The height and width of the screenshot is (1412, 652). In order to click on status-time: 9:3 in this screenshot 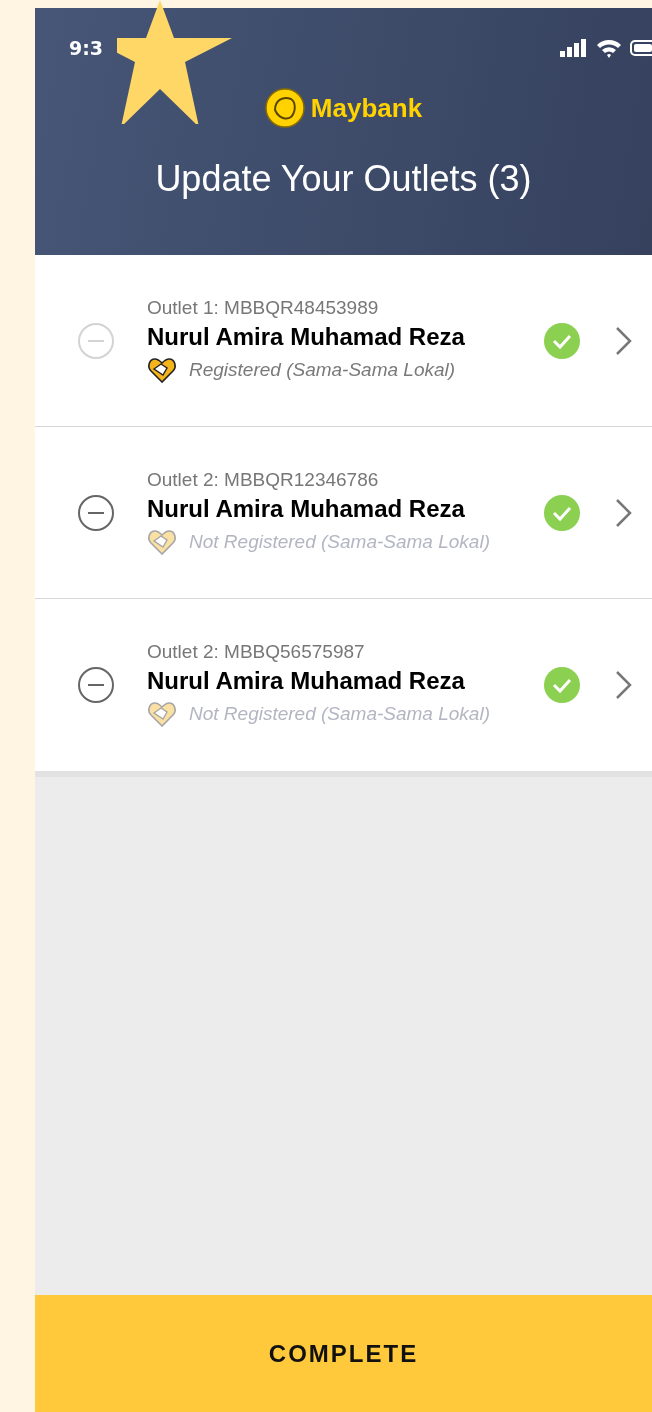, I will do `click(86, 48)`.